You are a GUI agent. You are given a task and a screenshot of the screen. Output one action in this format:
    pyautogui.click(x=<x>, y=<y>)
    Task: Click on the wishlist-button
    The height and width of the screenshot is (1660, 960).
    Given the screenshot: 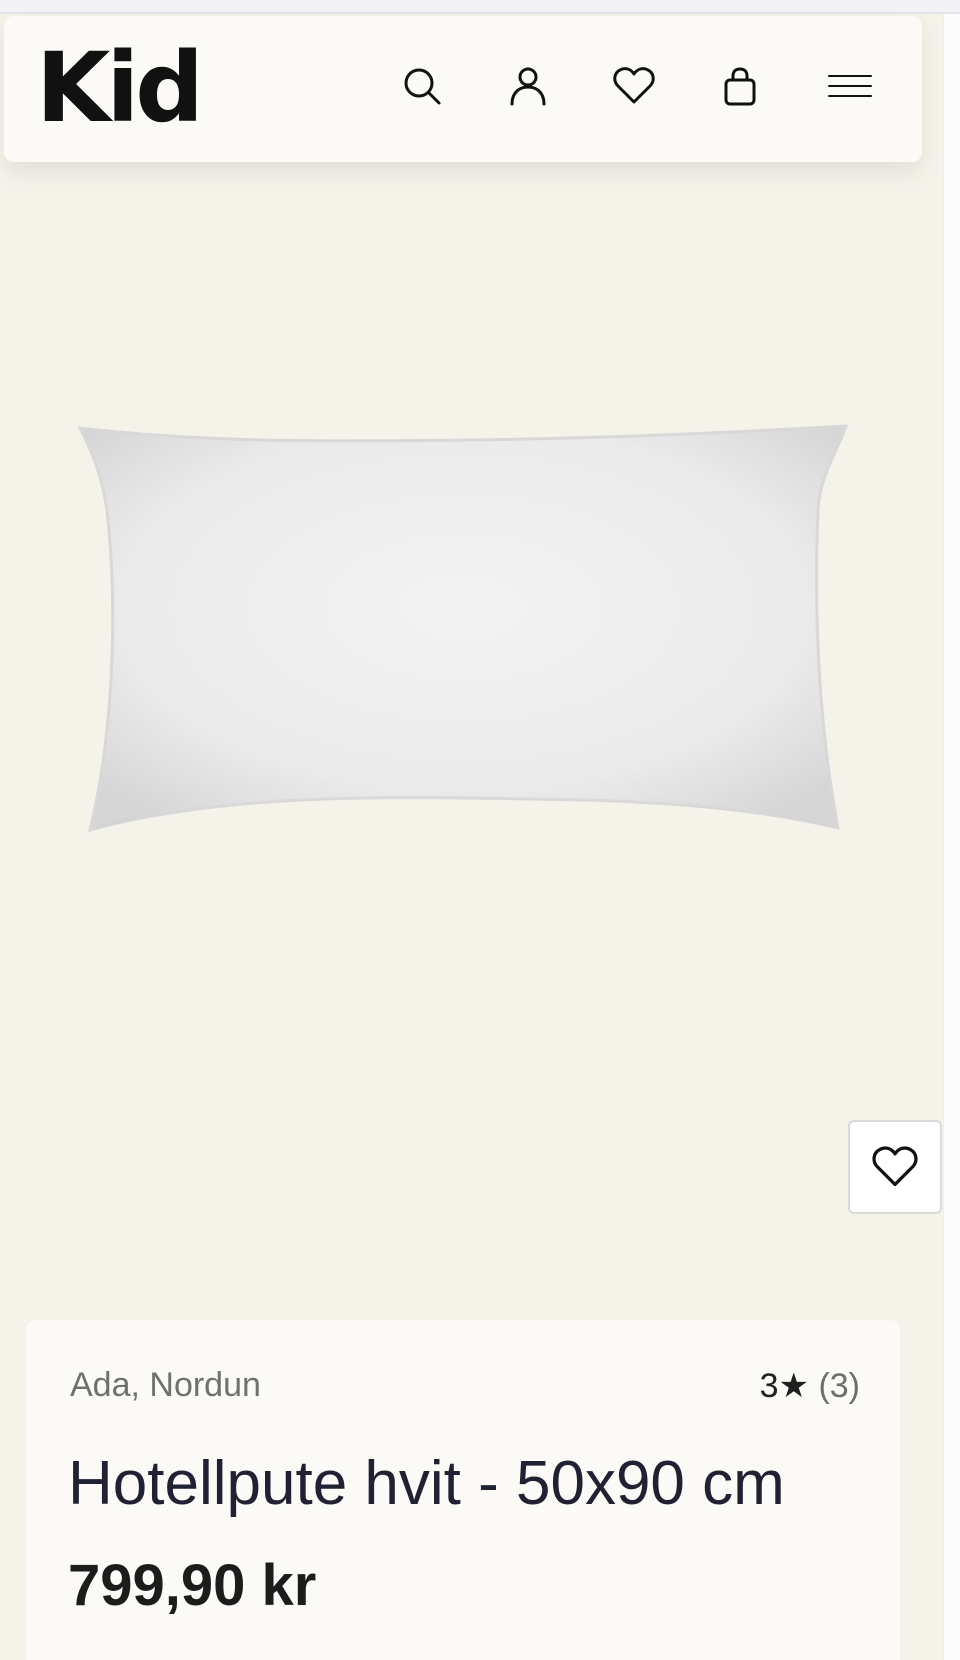 What is the action you would take?
    pyautogui.click(x=634, y=86)
    